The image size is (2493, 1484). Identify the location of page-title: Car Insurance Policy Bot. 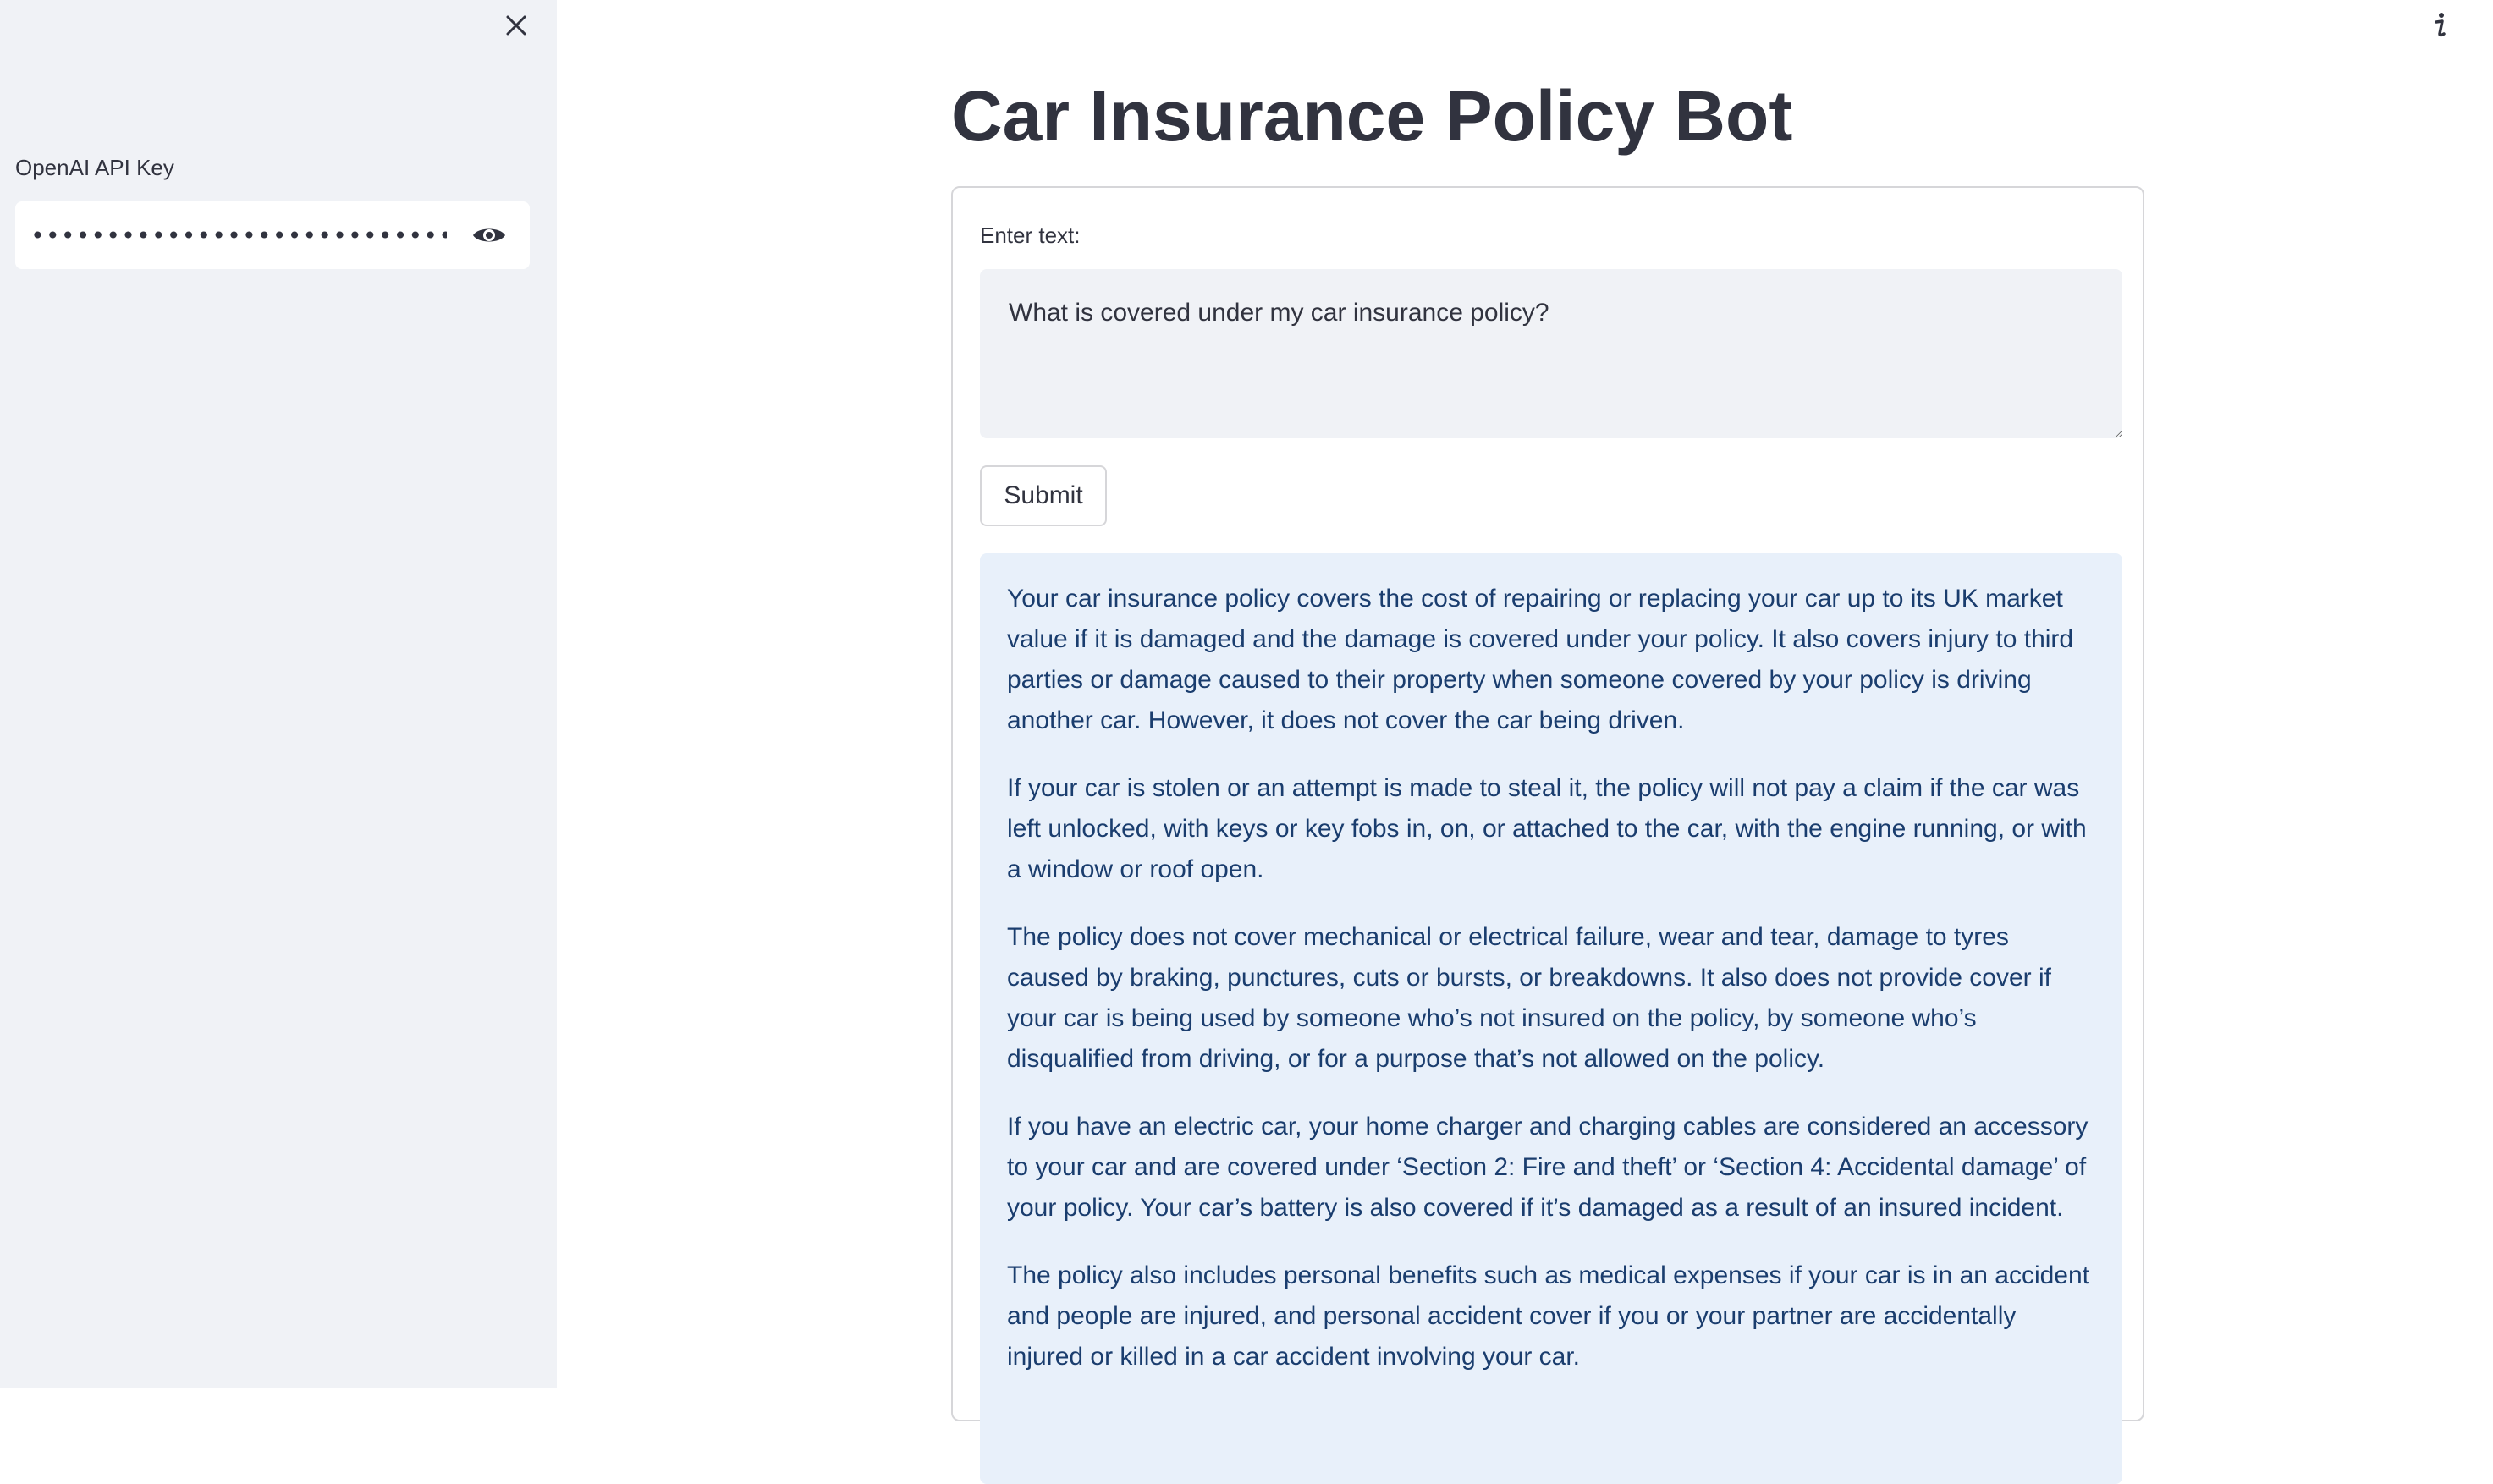
(1372, 116).